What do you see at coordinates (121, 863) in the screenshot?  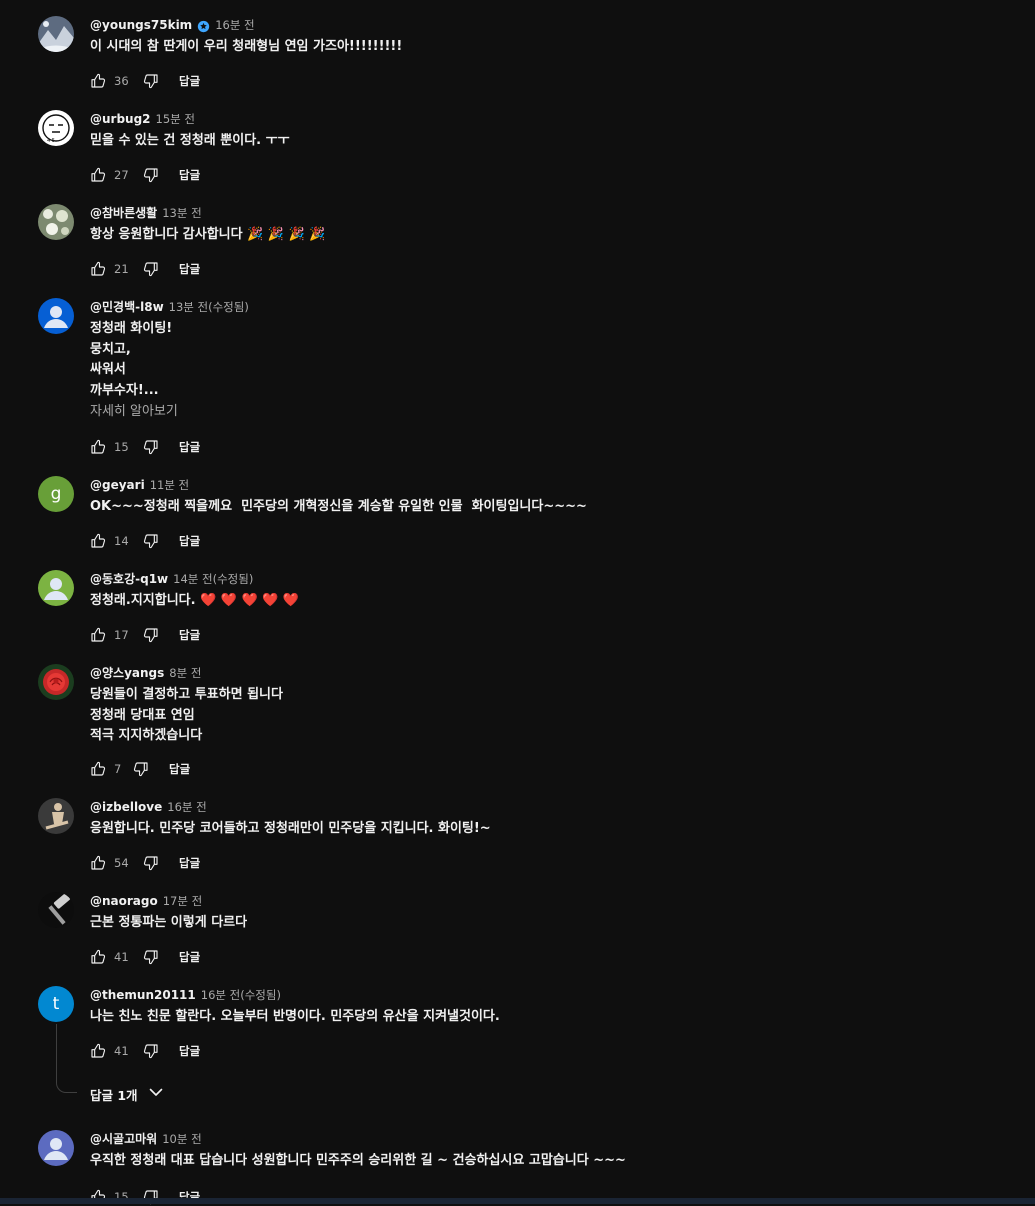 I see `like-count: 54` at bounding box center [121, 863].